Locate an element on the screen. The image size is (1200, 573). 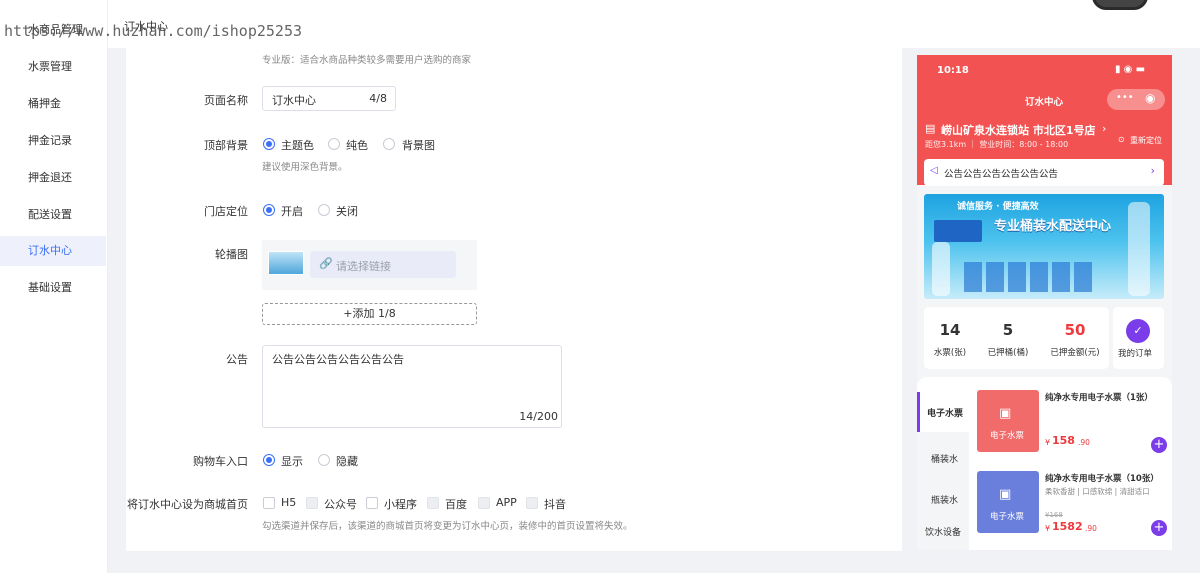
relocate-link: 重新定位 is located at coordinates (1146, 140).